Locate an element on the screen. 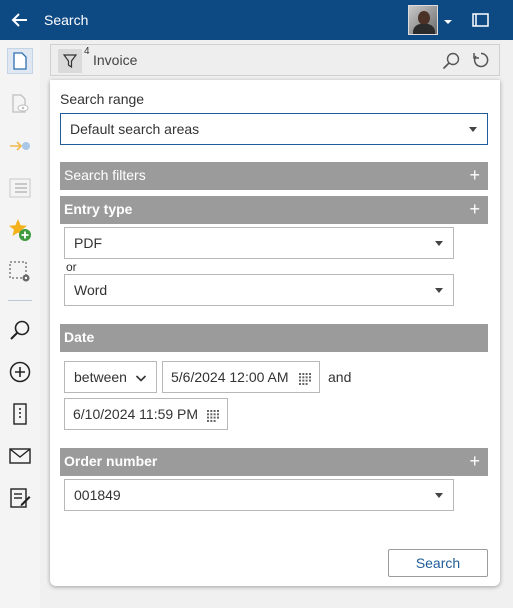 This screenshot has height=608, width=513. search-filters-header: Search filters + is located at coordinates (274, 176).